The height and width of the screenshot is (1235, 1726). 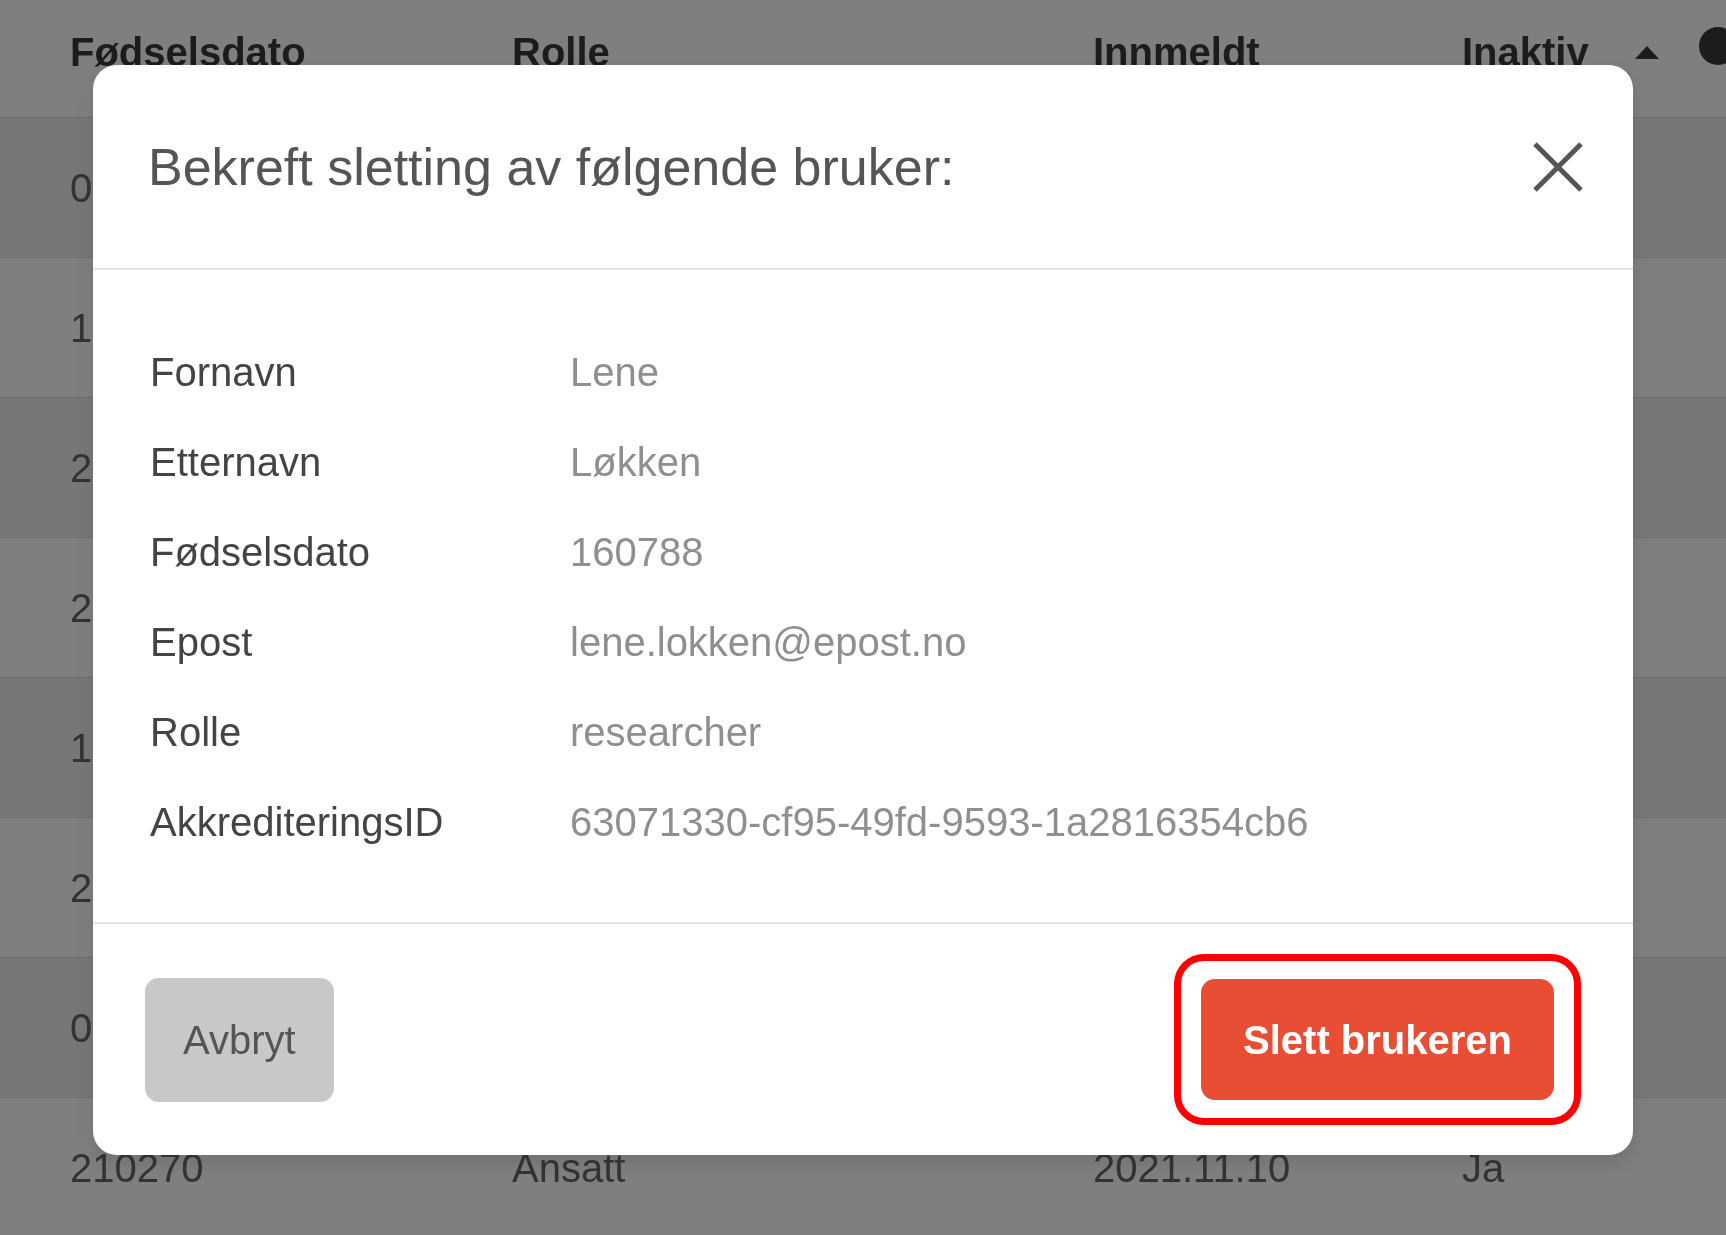 What do you see at coordinates (1483, 1168) in the screenshot?
I see `table-cell-text: Ja` at bounding box center [1483, 1168].